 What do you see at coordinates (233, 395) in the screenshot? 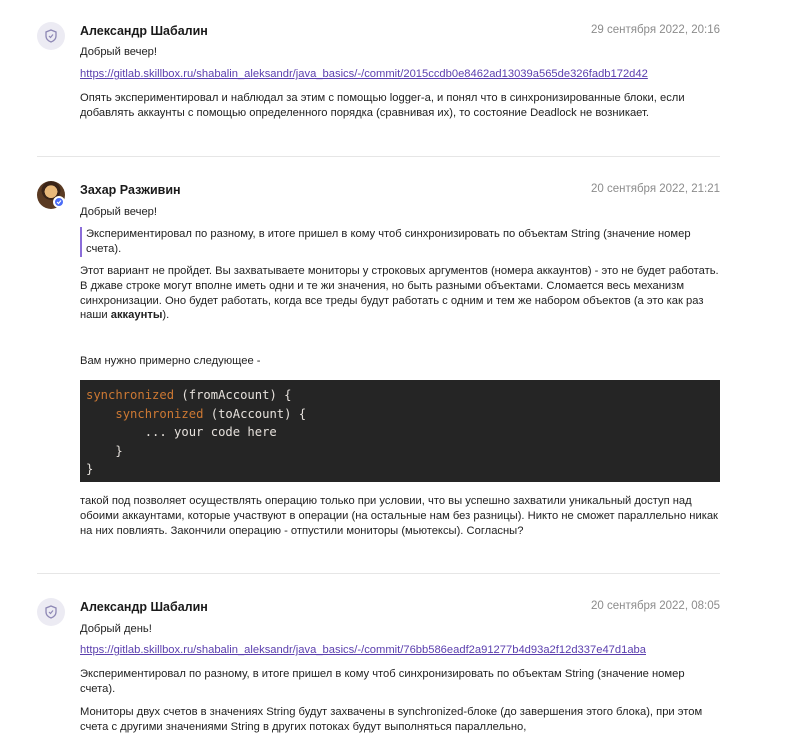
I see `code-text: (fromAccount) {` at bounding box center [233, 395].